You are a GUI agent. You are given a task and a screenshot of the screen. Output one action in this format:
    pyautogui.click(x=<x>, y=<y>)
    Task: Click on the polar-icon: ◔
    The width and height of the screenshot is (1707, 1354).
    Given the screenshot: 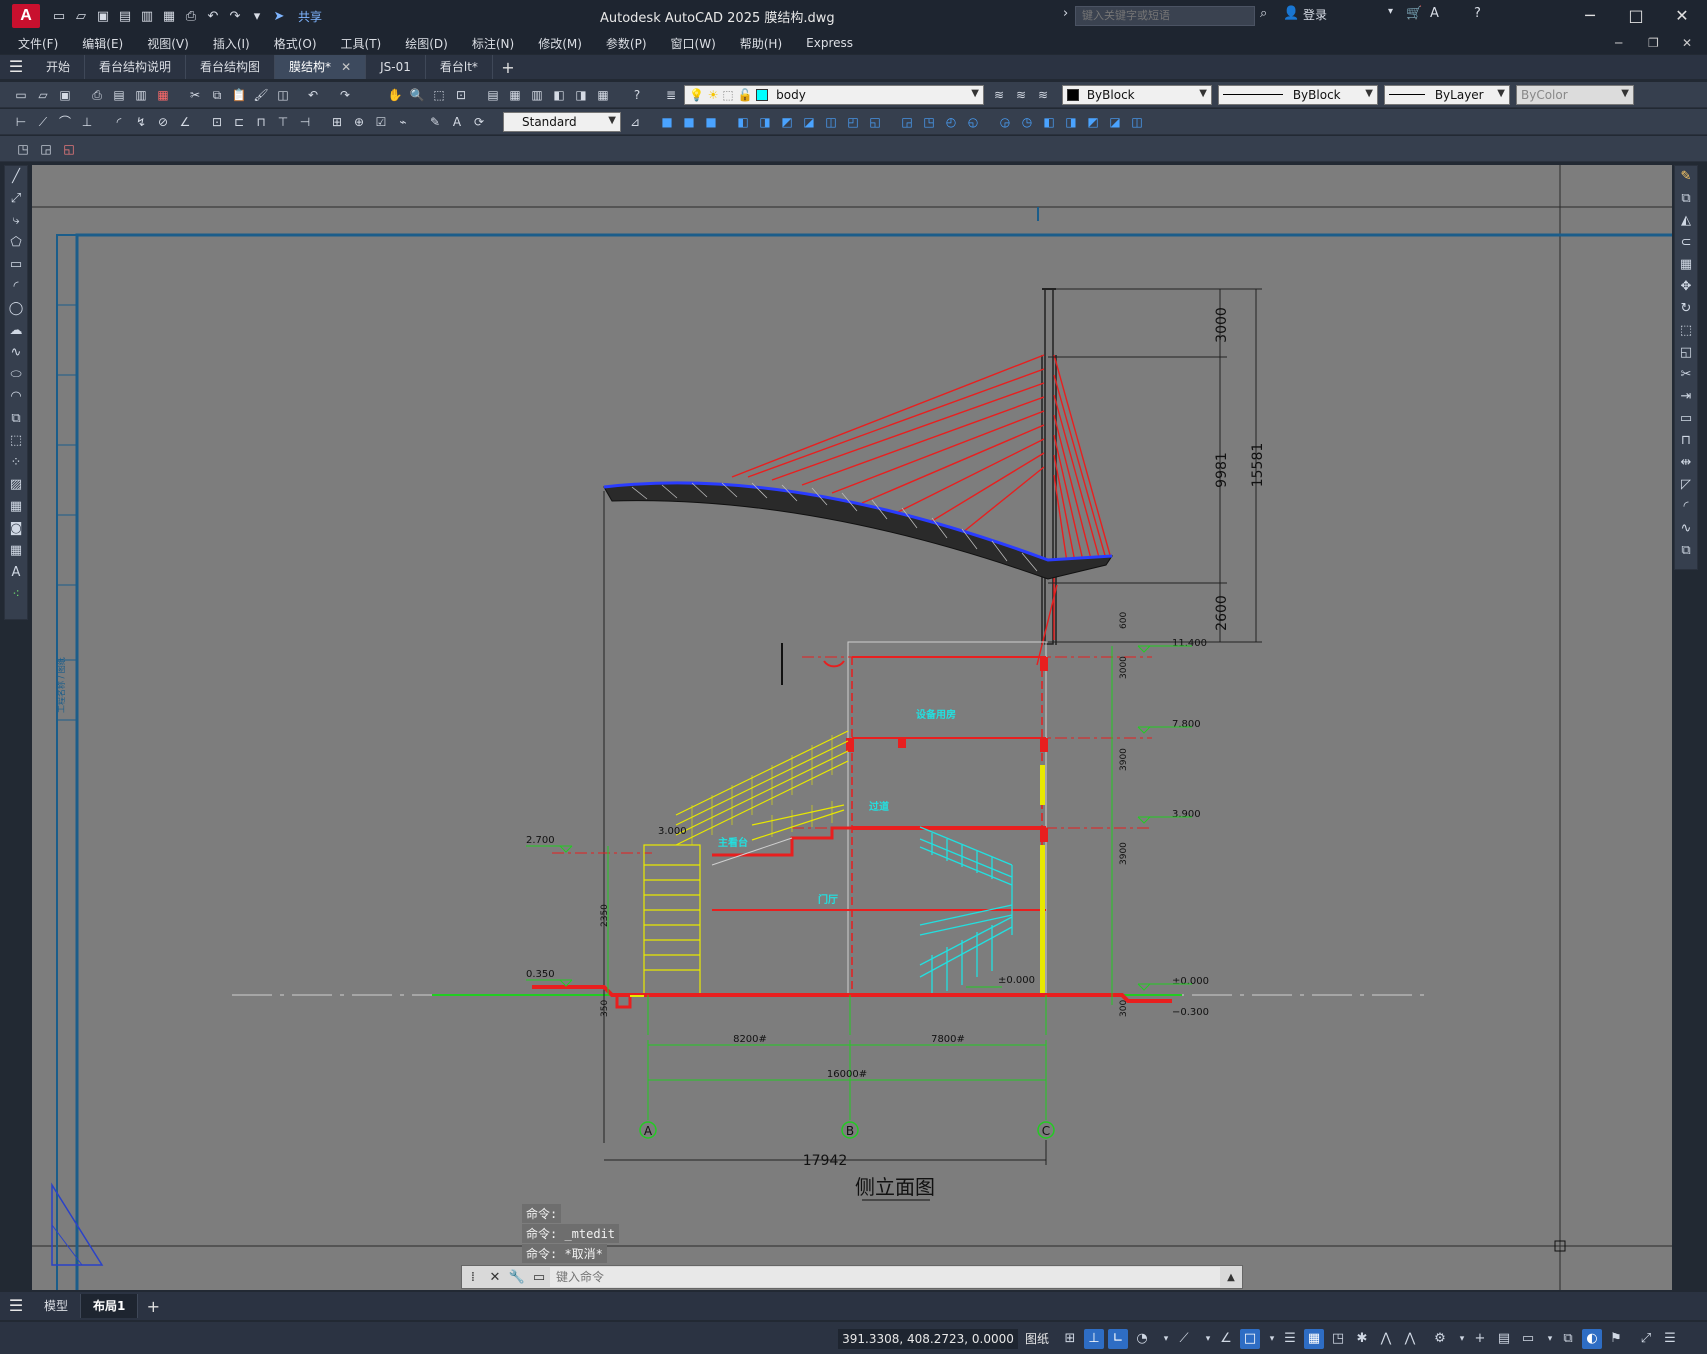 What is the action you would take?
    pyautogui.click(x=1142, y=1339)
    